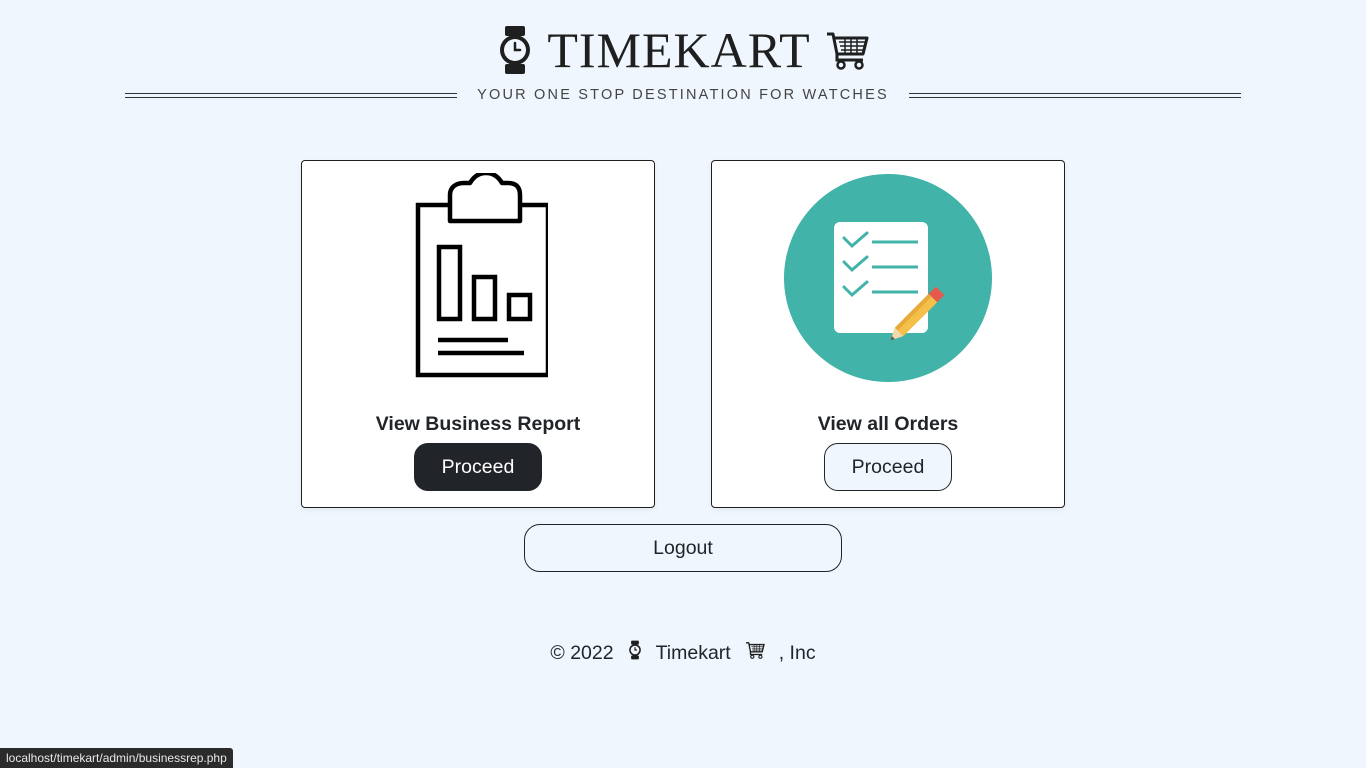 This screenshot has height=768, width=1366. I want to click on orders-checklist-icon, so click(888, 280).